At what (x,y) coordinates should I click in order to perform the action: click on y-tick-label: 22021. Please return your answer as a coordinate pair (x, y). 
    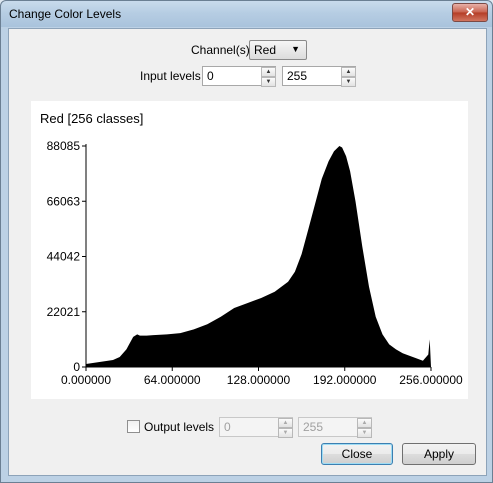
    Looking at the image, I should click on (64, 312).